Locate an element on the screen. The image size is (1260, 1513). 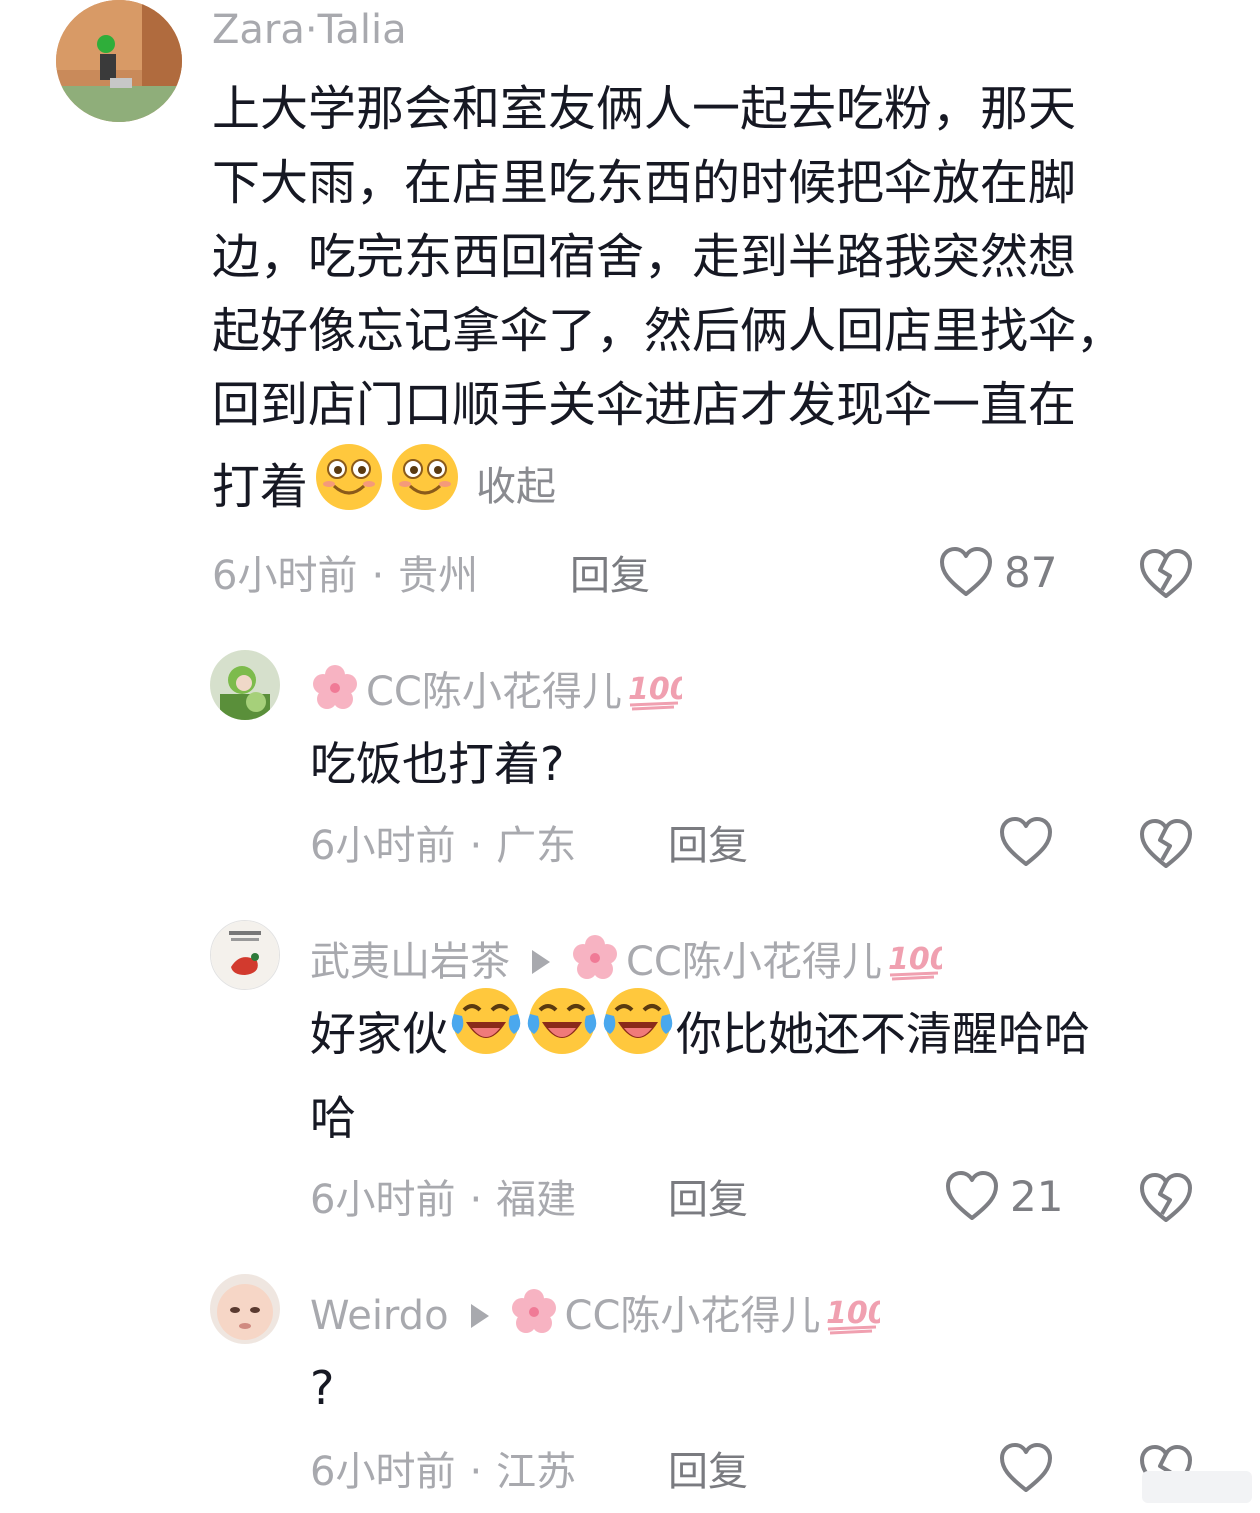
reply-meta: 6小时前 · 广东 is located at coordinates (443, 846).